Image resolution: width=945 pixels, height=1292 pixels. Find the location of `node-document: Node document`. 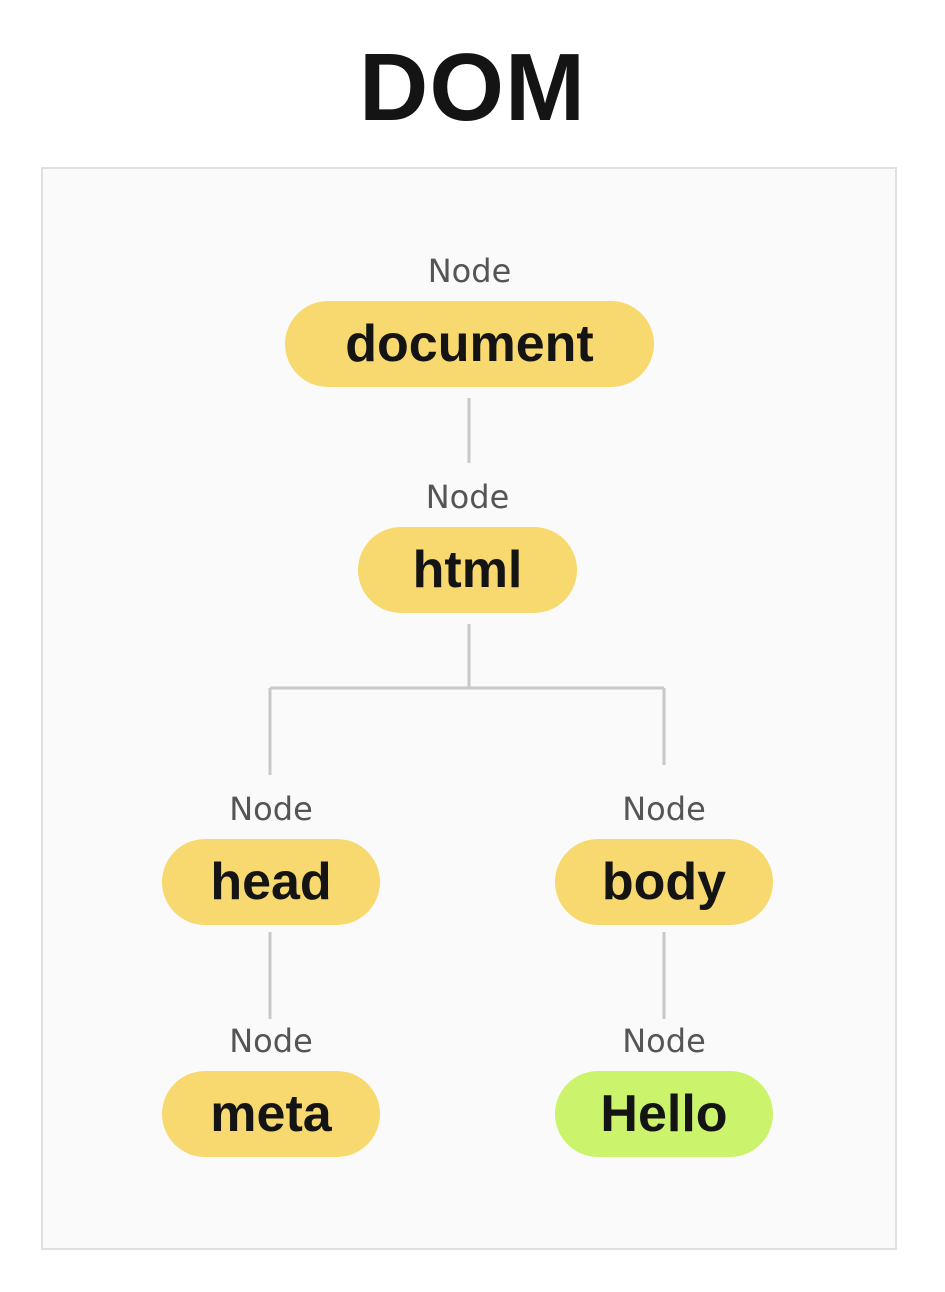

node-document: Node document is located at coordinates (469, 319).